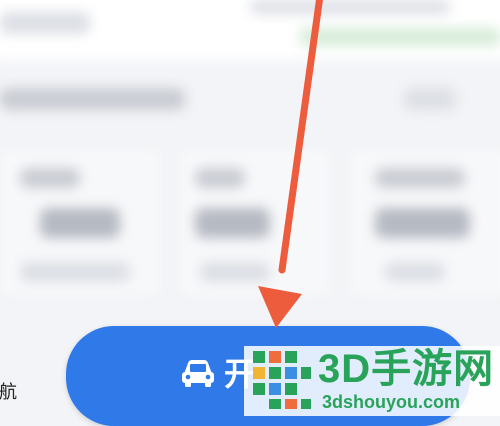 This screenshot has height=426, width=500. I want to click on arrow-head, so click(280, 307).